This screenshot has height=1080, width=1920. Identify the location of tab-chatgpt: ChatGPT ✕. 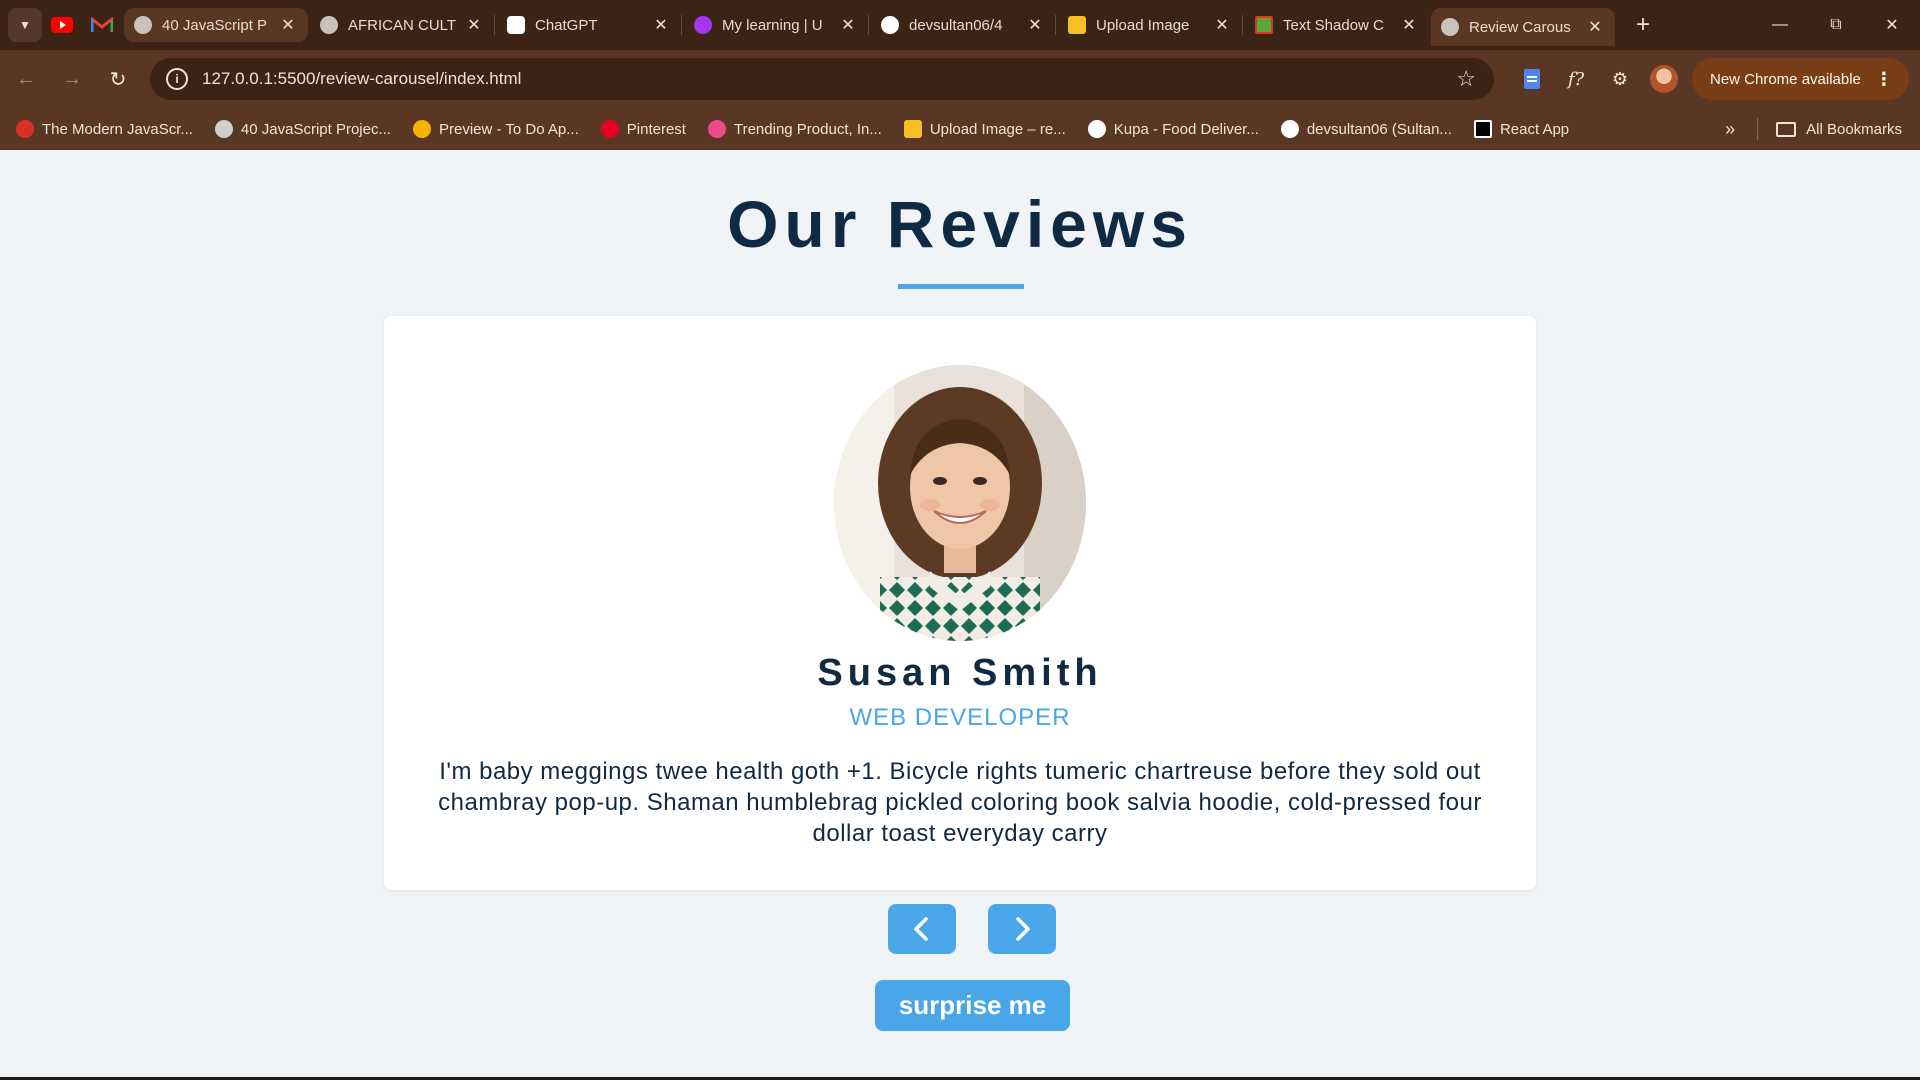
(589, 25).